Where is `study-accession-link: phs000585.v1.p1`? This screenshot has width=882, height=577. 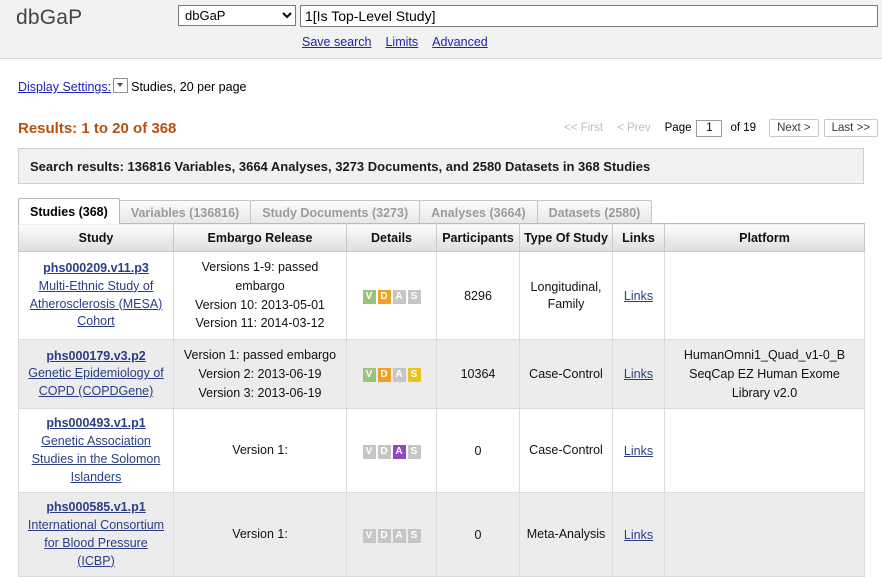 study-accession-link: phs000585.v1.p1 is located at coordinates (96, 508).